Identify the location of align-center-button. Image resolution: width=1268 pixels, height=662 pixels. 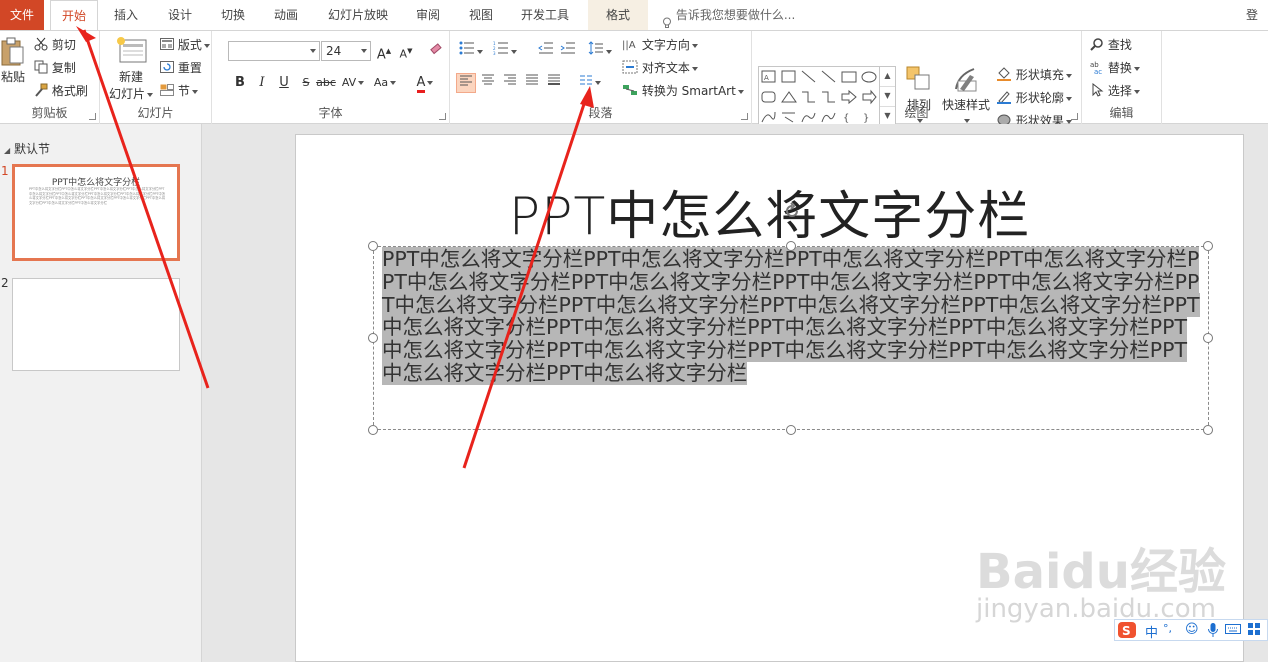
(488, 83).